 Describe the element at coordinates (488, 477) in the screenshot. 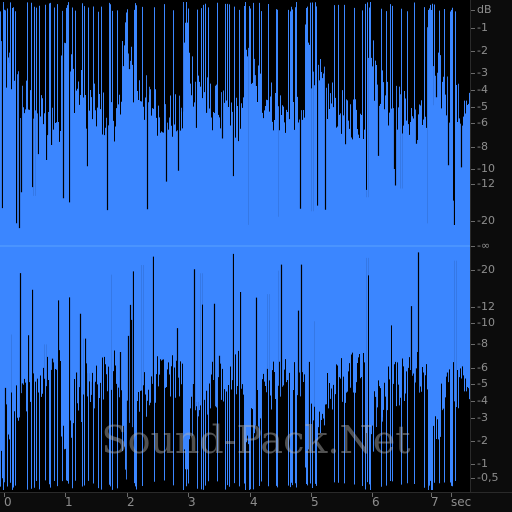

I see `db-label: -0,5` at that location.